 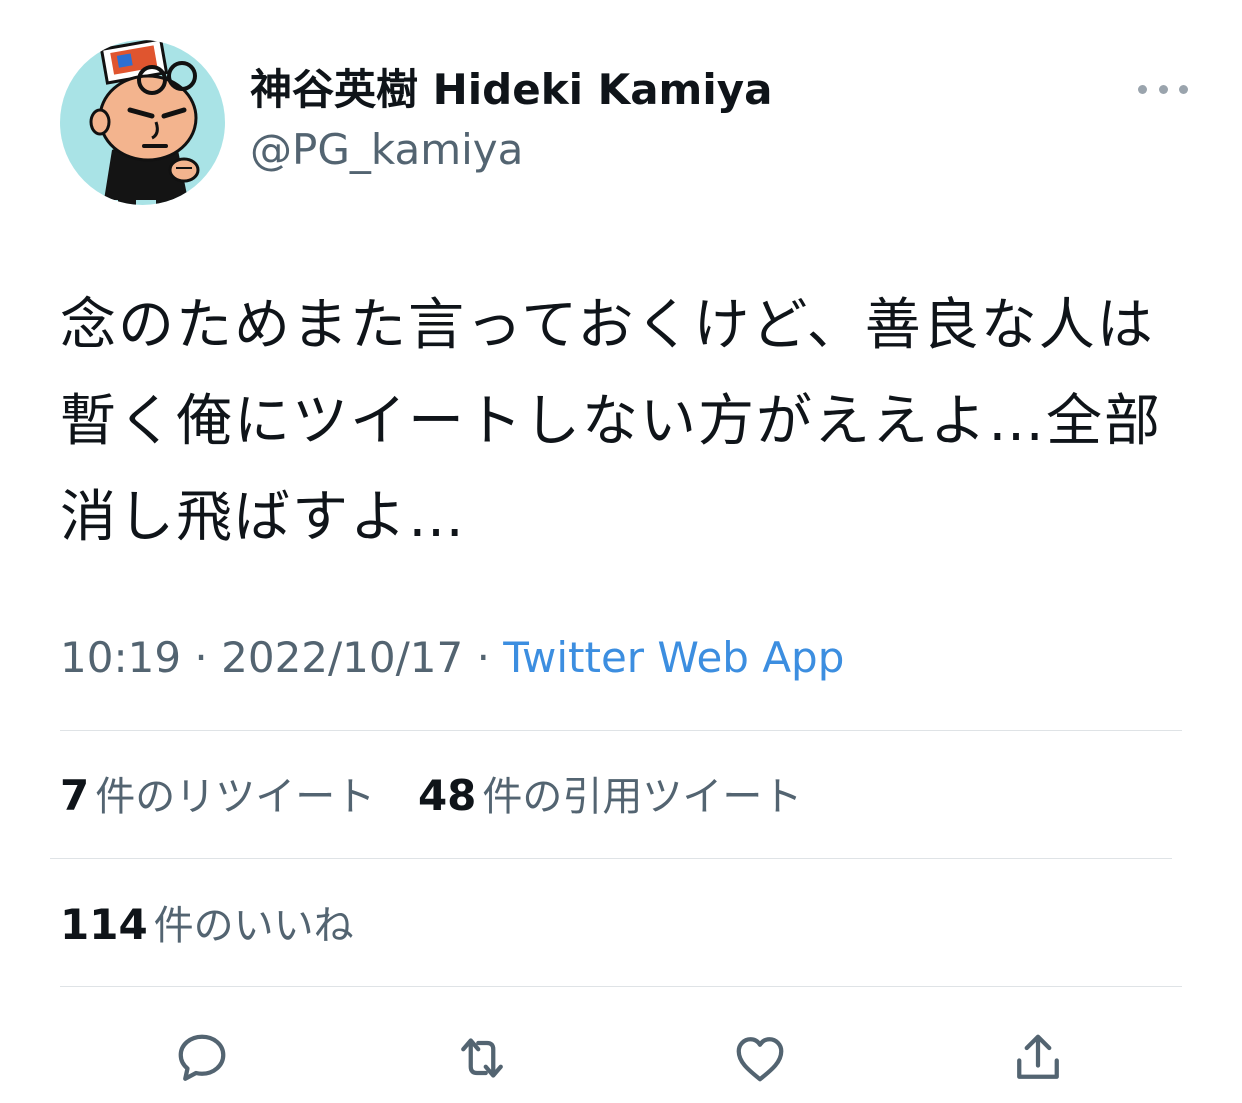 I want to click on avatar, so click(x=142, y=122).